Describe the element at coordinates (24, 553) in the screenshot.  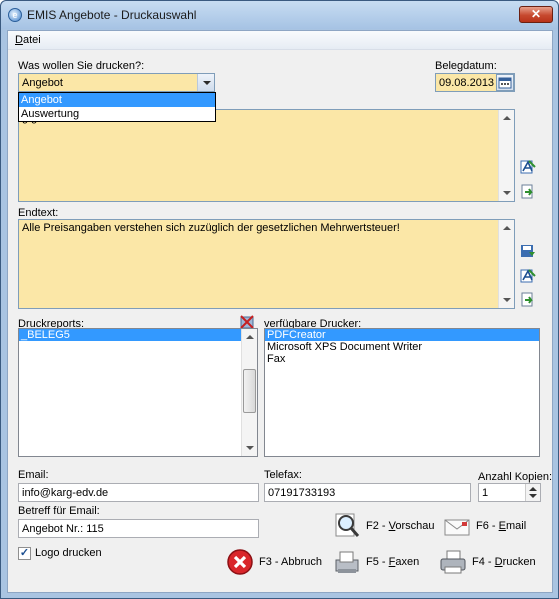
I see `logo-checkbox: ✓` at that location.